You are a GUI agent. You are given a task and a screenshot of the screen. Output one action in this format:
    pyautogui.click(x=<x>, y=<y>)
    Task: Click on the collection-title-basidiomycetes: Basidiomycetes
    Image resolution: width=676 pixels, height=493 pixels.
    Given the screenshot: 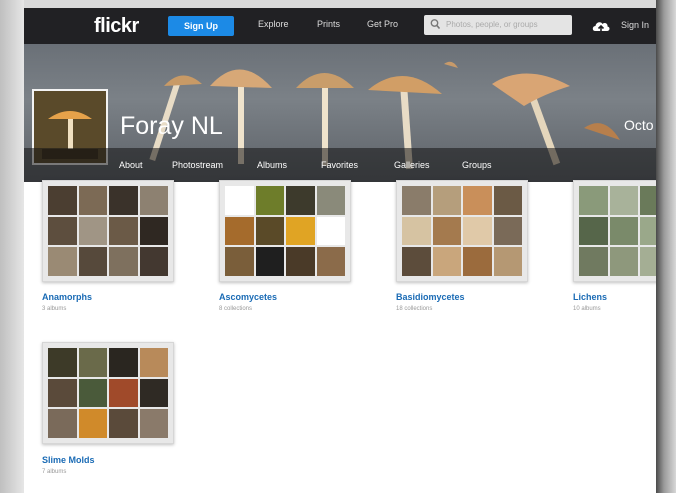 What is the action you would take?
    pyautogui.click(x=430, y=297)
    